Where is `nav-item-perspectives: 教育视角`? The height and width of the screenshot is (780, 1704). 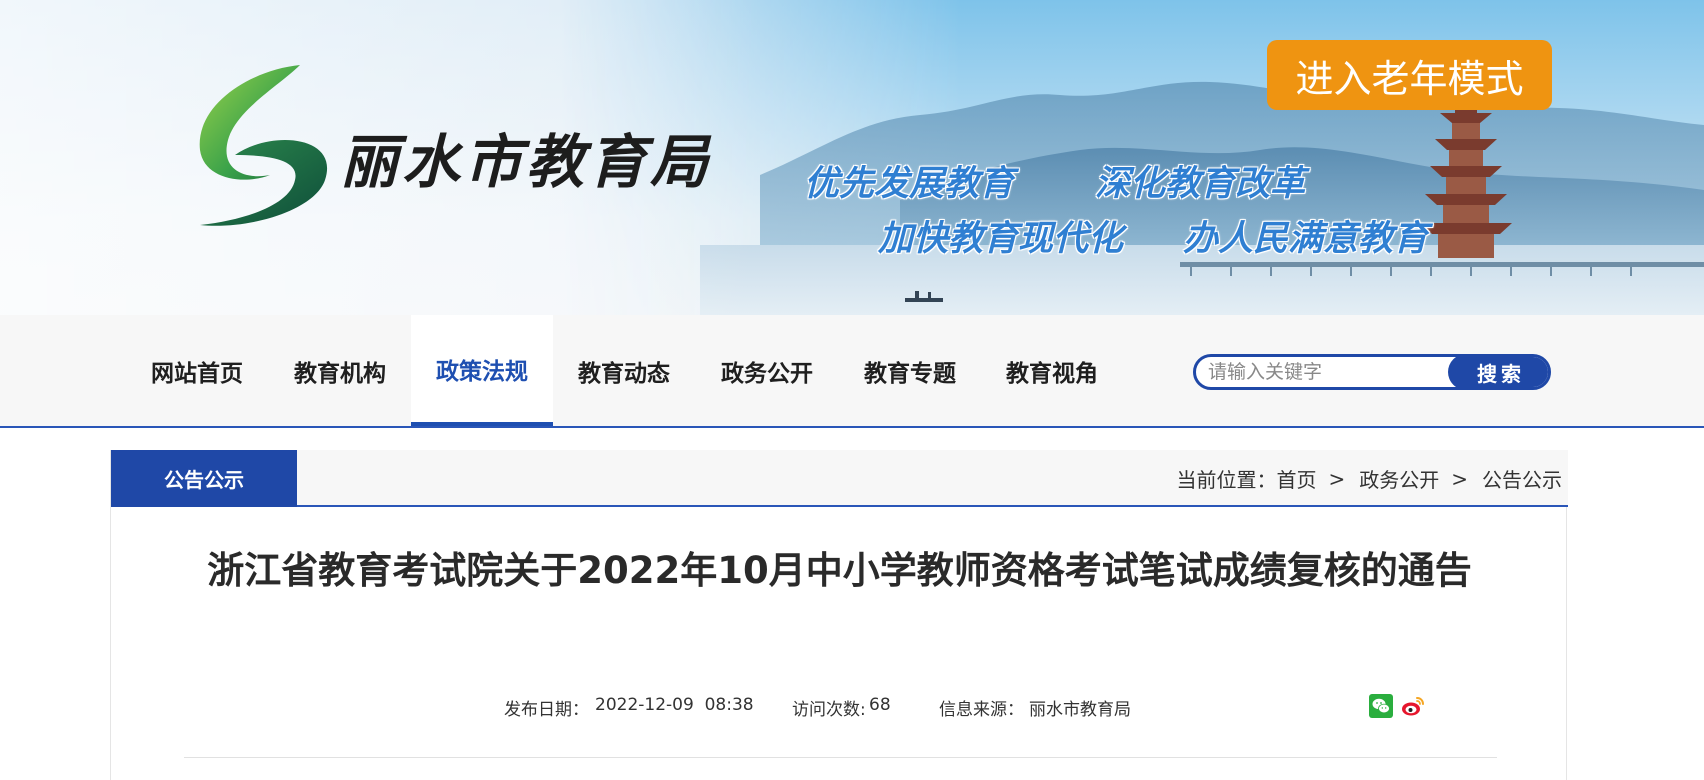 nav-item-perspectives: 教育视角 is located at coordinates (1052, 370).